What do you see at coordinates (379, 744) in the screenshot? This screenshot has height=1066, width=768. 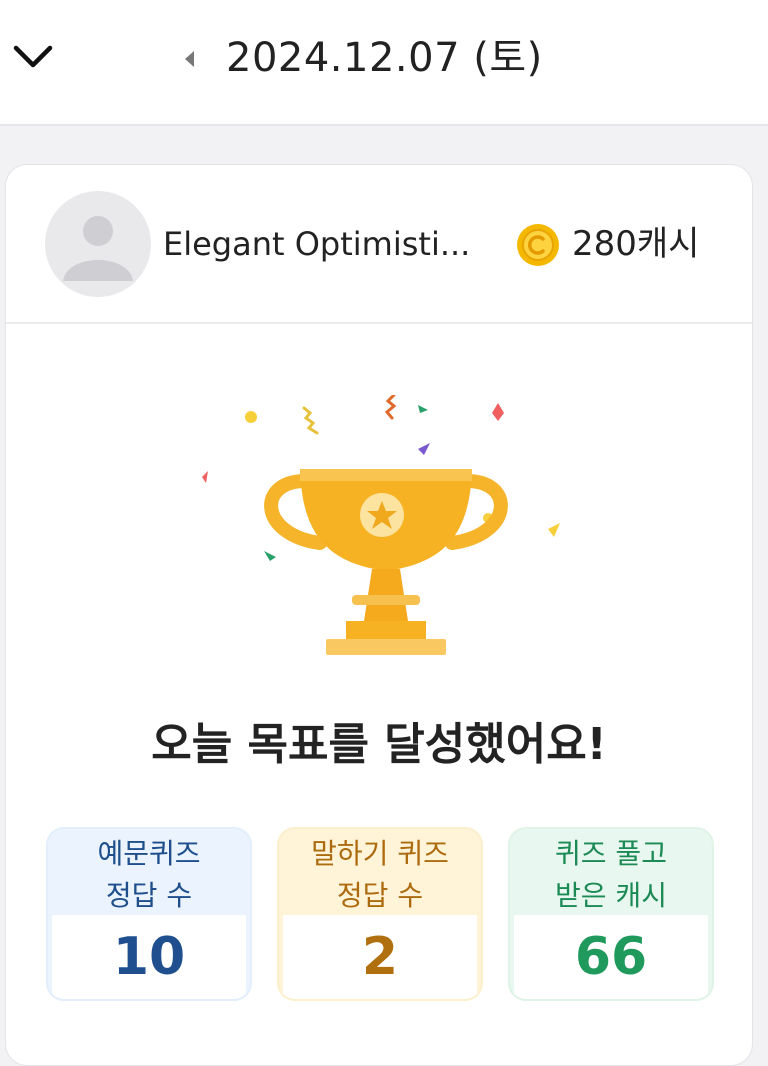 I see `goal-achieved-headline: 오늘 목표를 달성했어요!` at bounding box center [379, 744].